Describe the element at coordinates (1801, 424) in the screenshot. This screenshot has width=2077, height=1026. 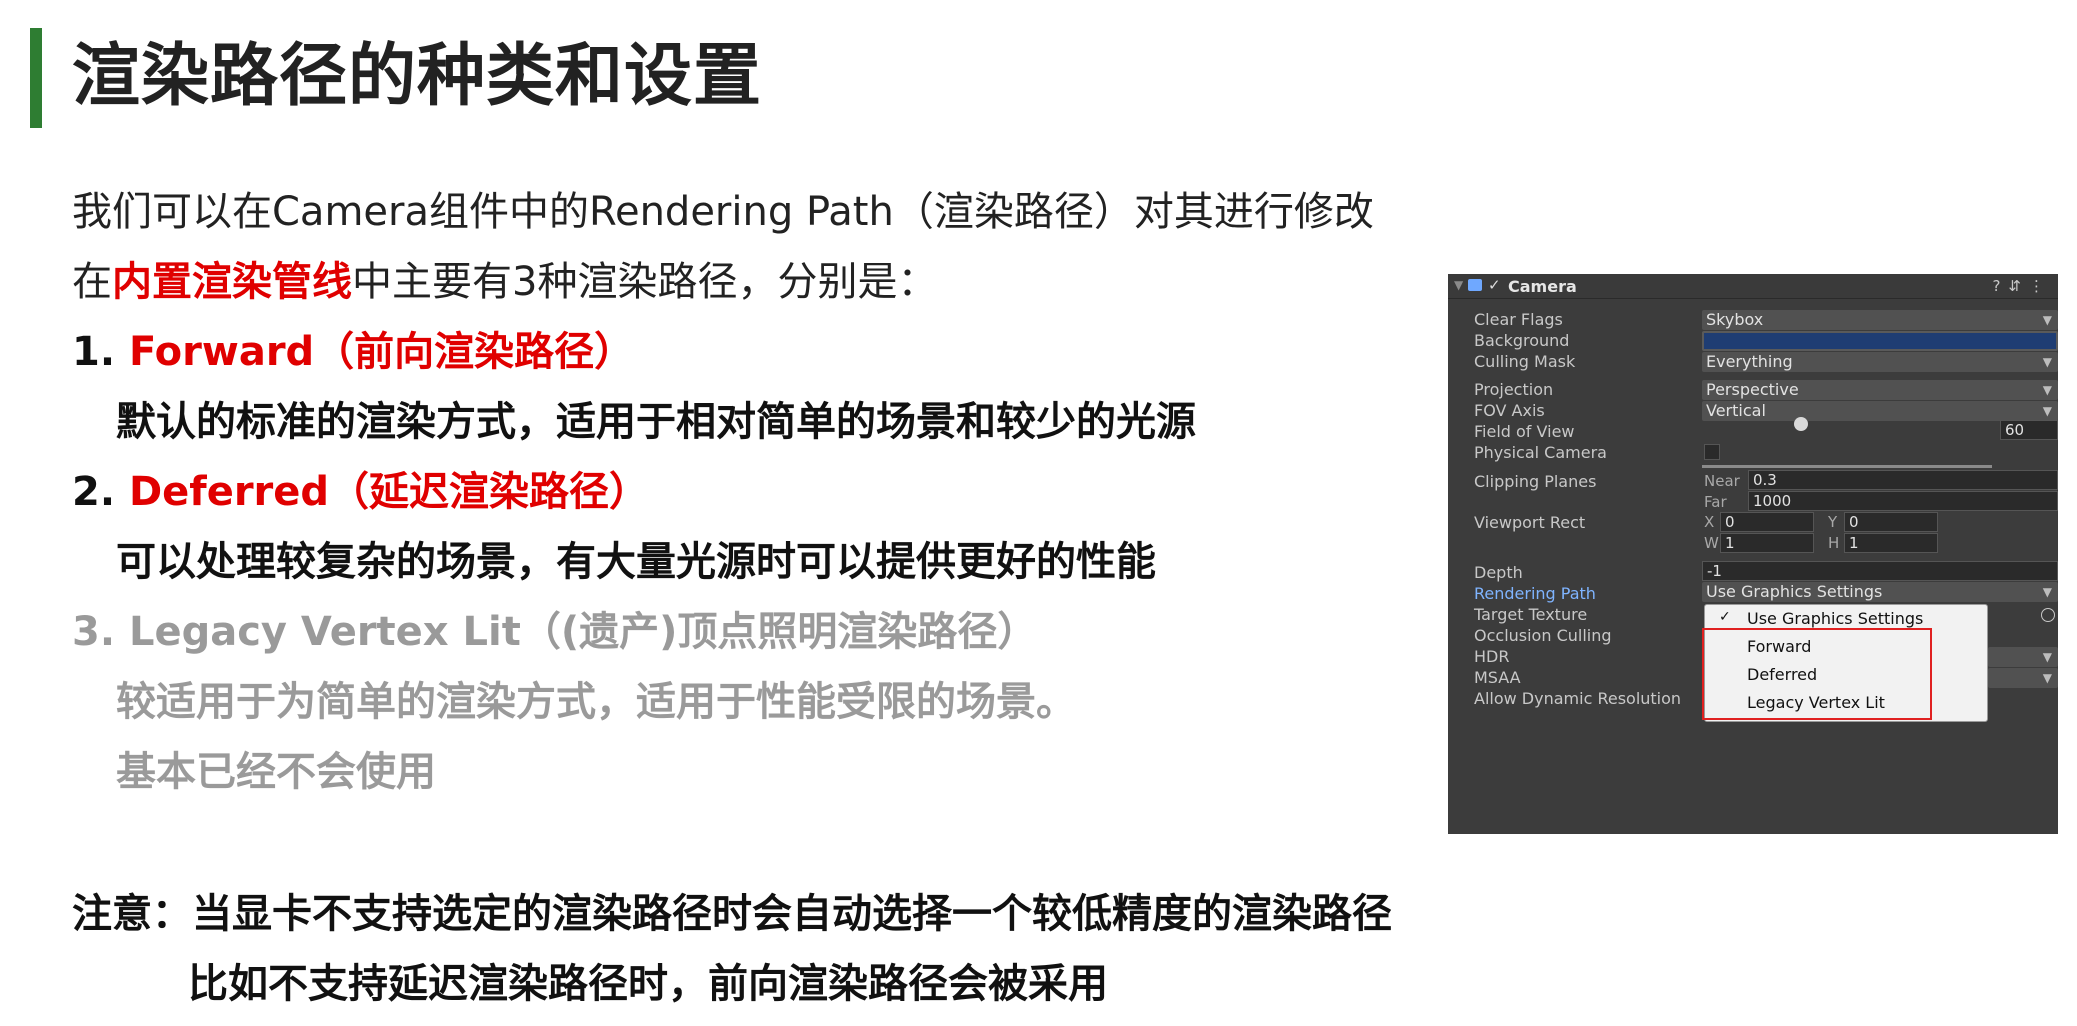
I see `fov-slider-knob` at that location.